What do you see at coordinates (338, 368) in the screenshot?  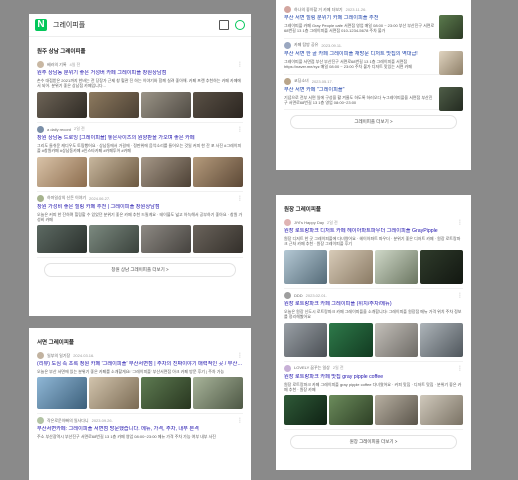 I see `post-date: 2일 전` at bounding box center [338, 368].